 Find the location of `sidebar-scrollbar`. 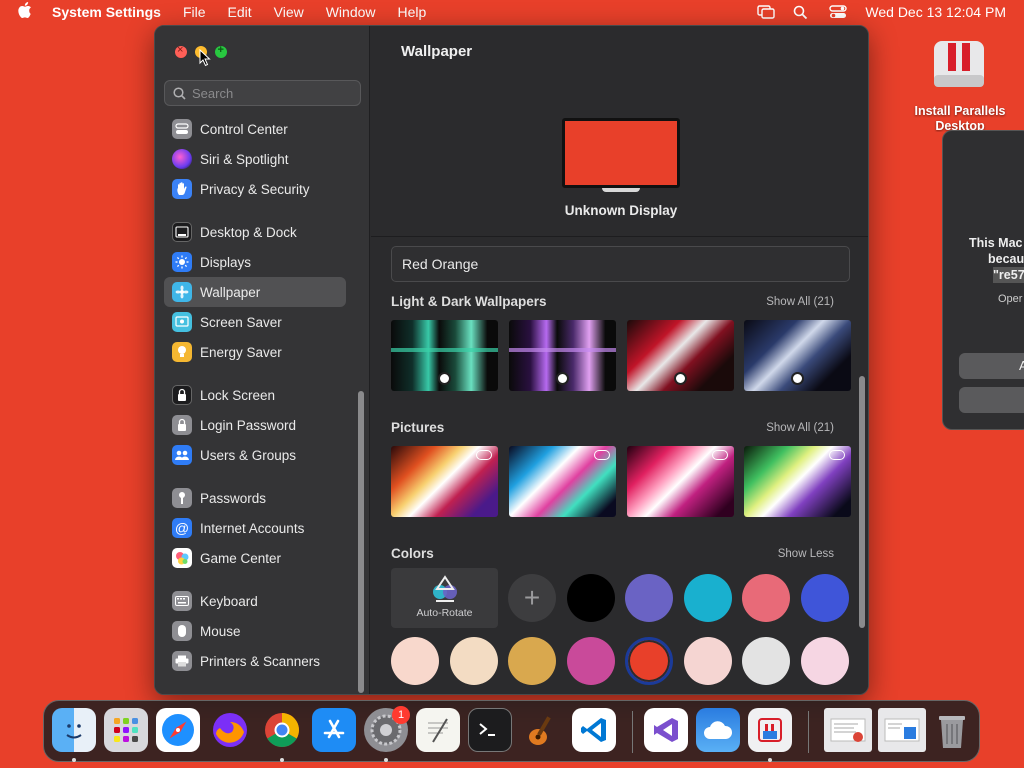

sidebar-scrollbar is located at coordinates (361, 542).